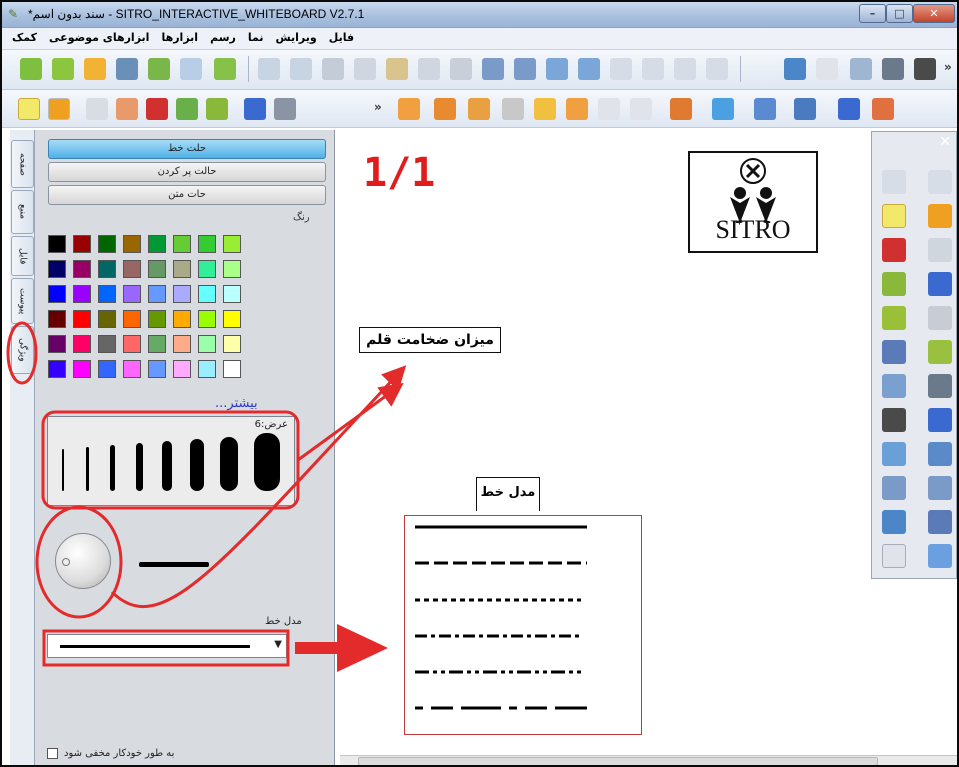  I want to click on menu-help: کمک, so click(24, 37).